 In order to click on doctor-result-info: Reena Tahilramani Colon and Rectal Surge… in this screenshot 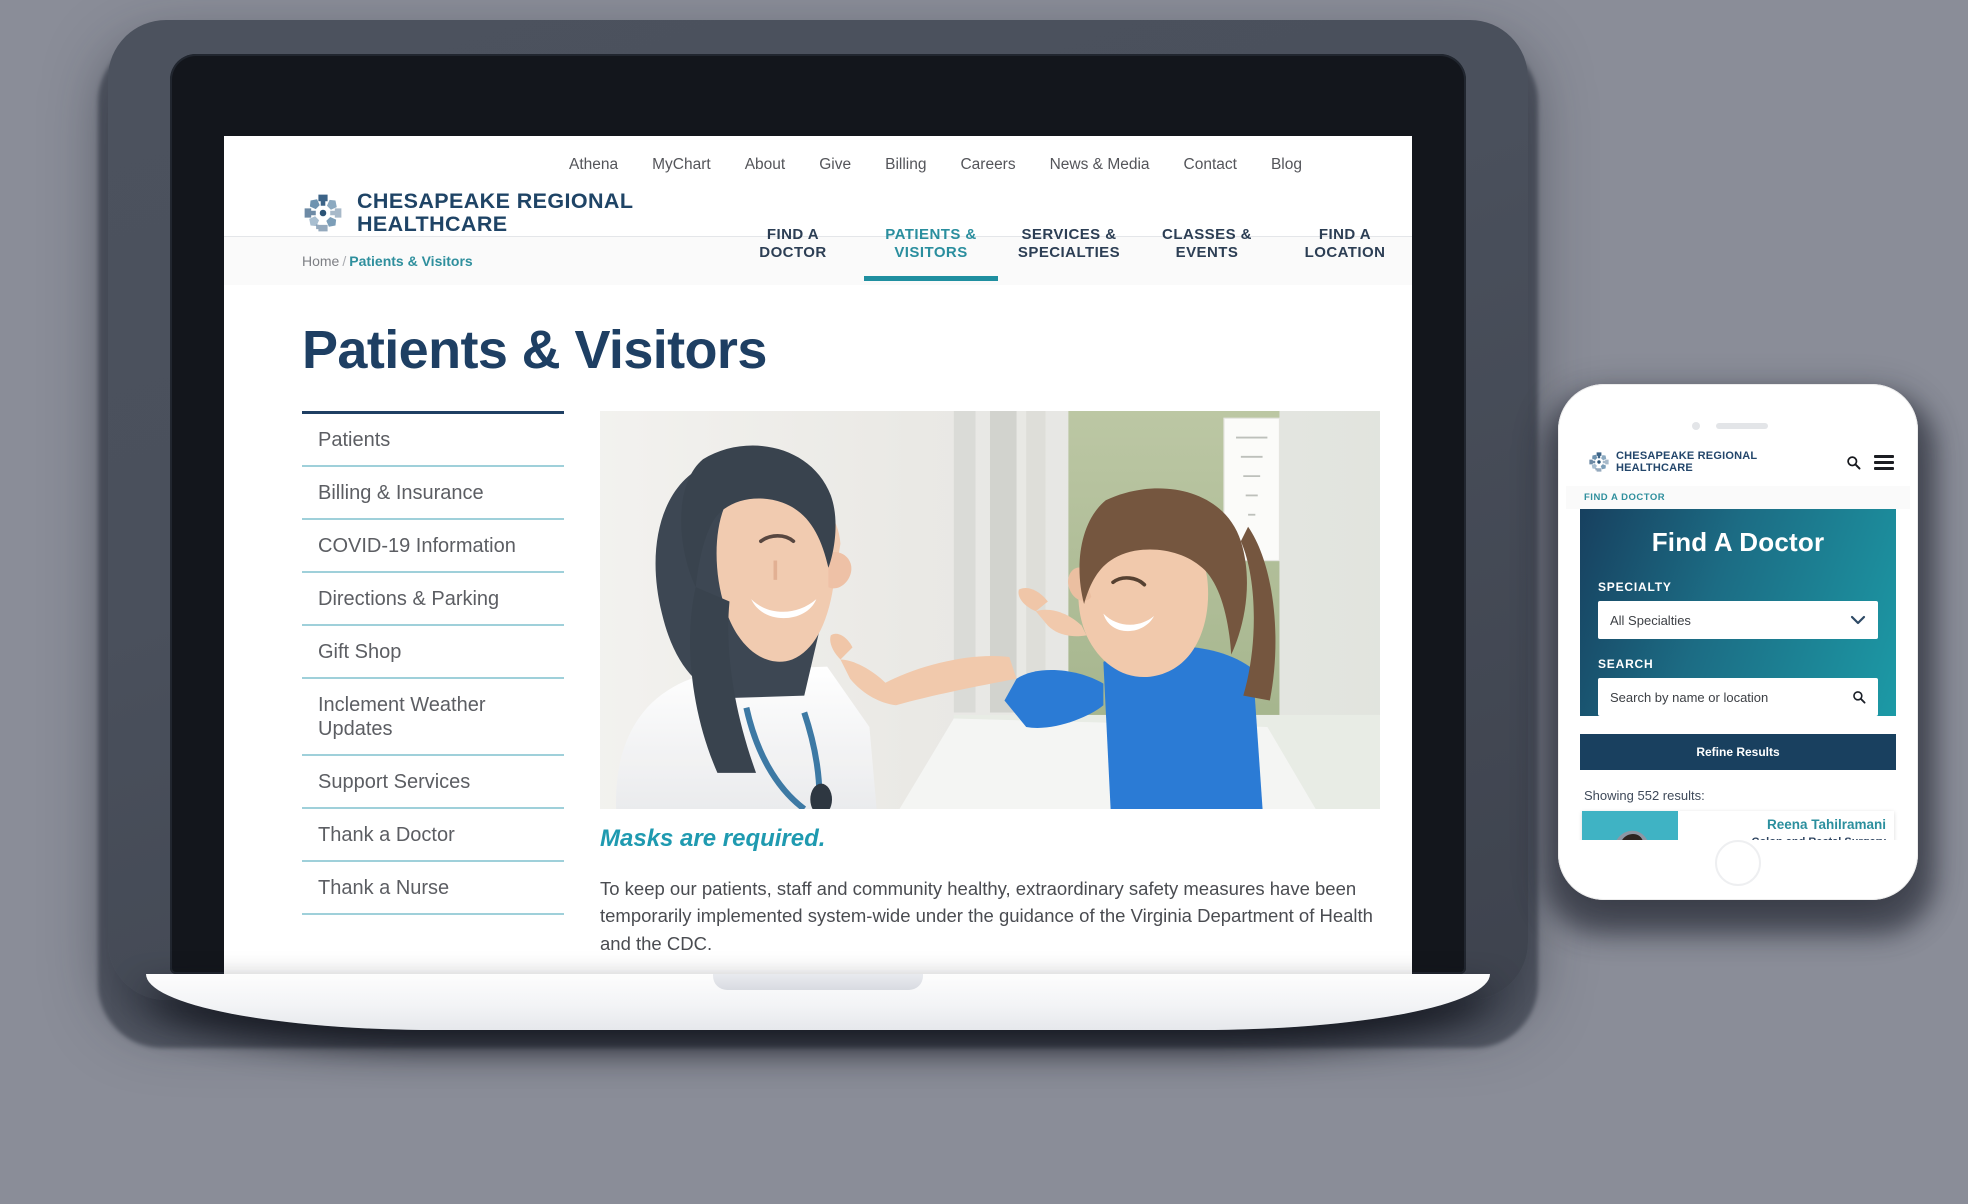, I will do `click(1786, 825)`.